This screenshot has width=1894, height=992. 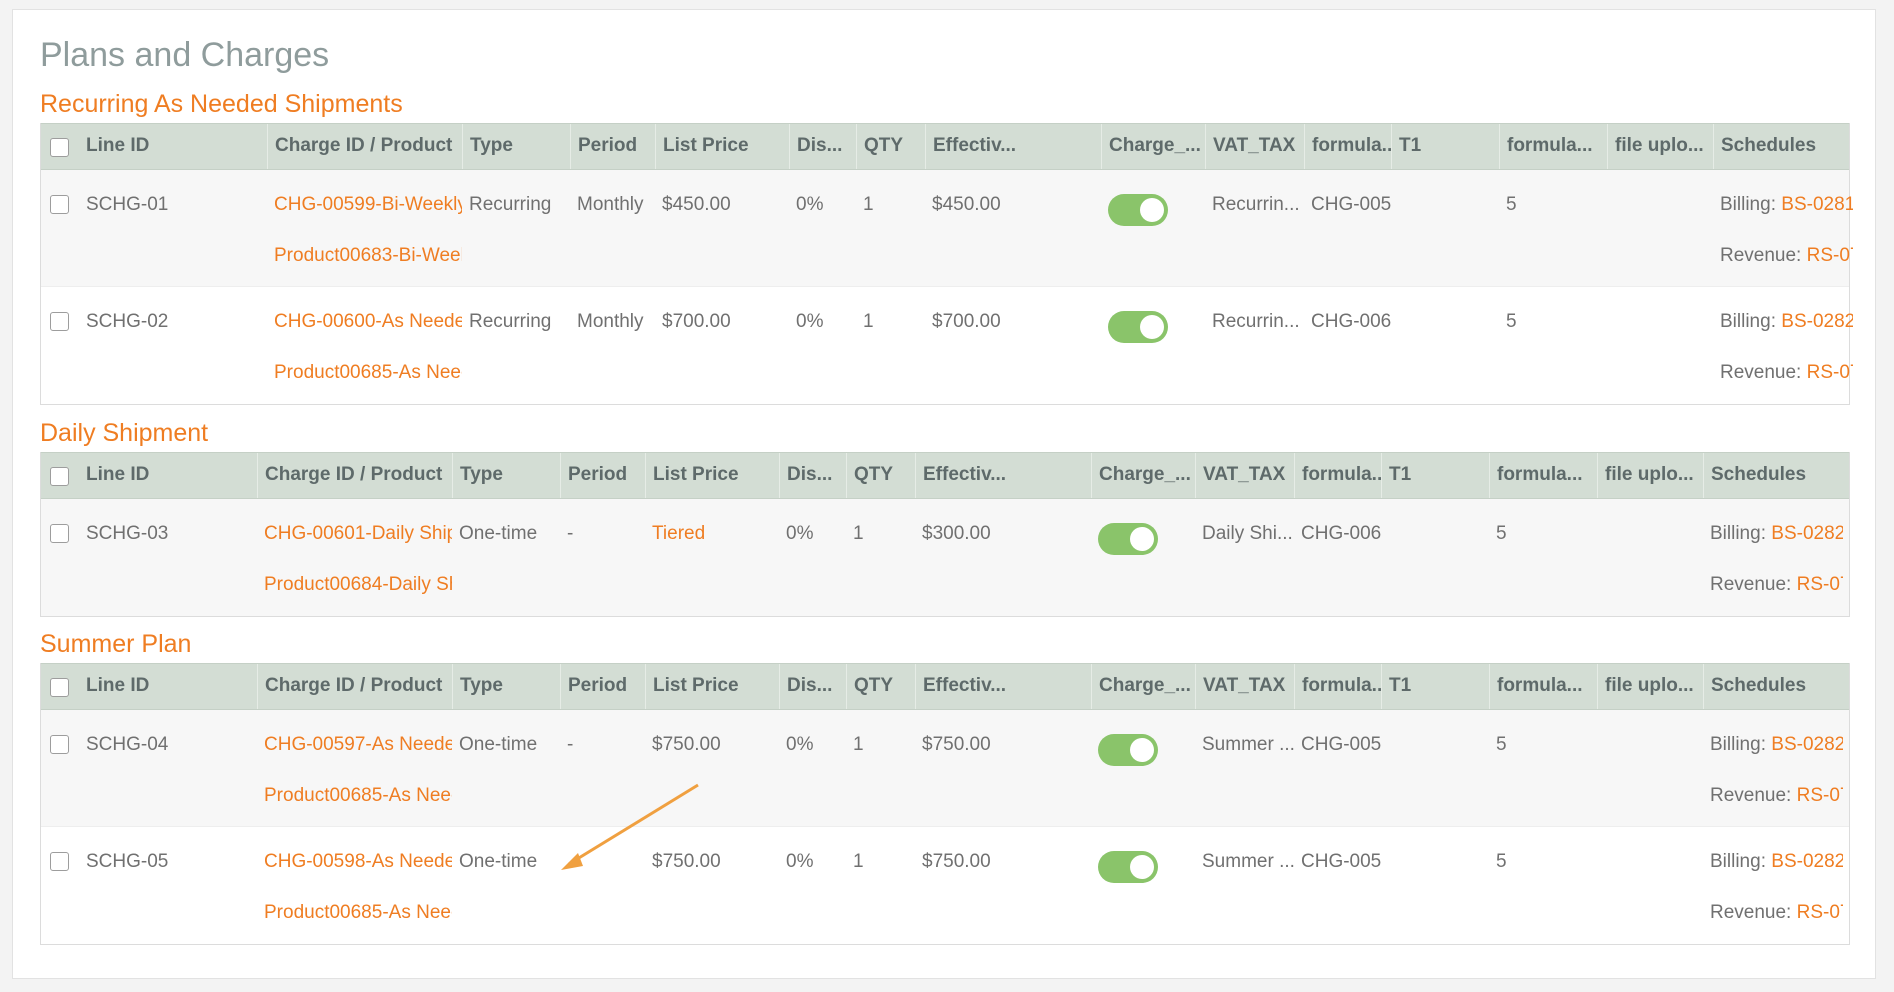 What do you see at coordinates (354, 862) in the screenshot?
I see `charge-id-link: CHG-00598-As Needec` at bounding box center [354, 862].